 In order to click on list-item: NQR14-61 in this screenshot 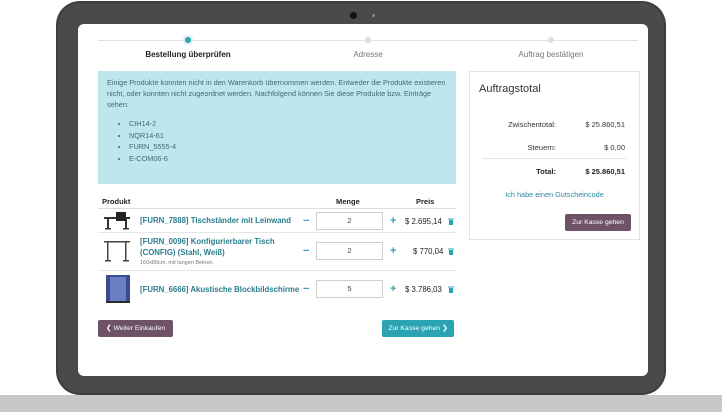, I will do `click(288, 136)`.